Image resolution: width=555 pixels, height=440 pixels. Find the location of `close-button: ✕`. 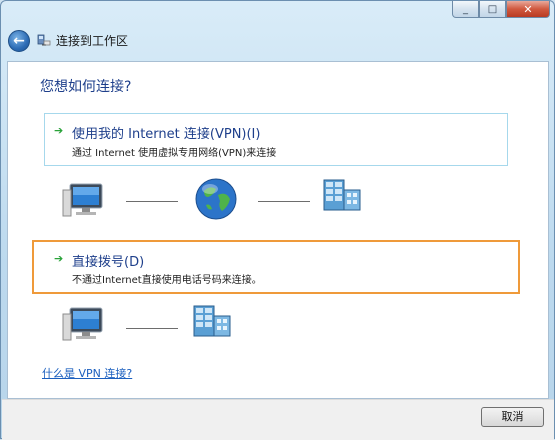

close-button: ✕ is located at coordinates (528, 9).